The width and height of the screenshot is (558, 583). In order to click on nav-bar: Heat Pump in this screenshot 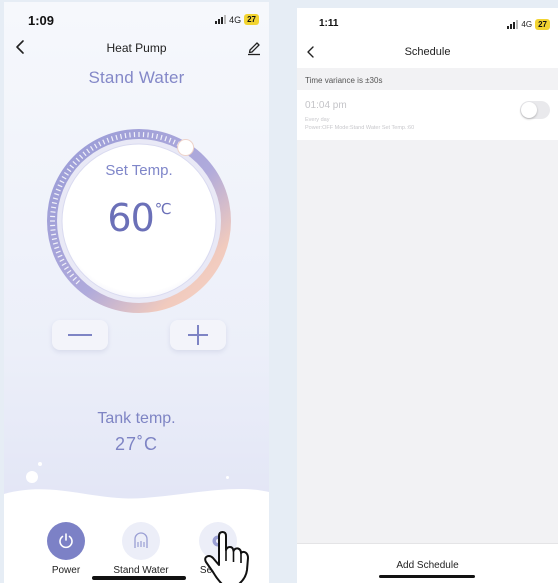, I will do `click(136, 48)`.